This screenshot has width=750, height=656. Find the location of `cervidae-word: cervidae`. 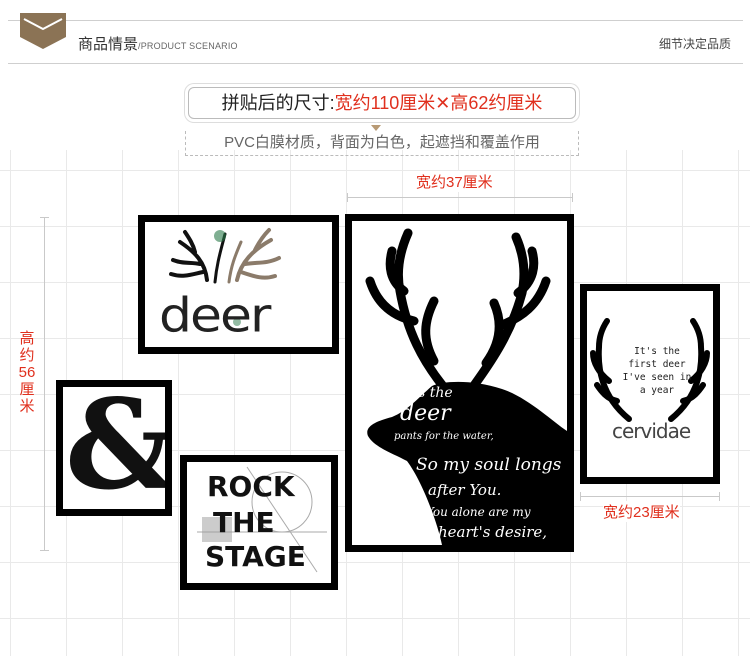

cervidae-word: cervidae is located at coordinates (651, 431).